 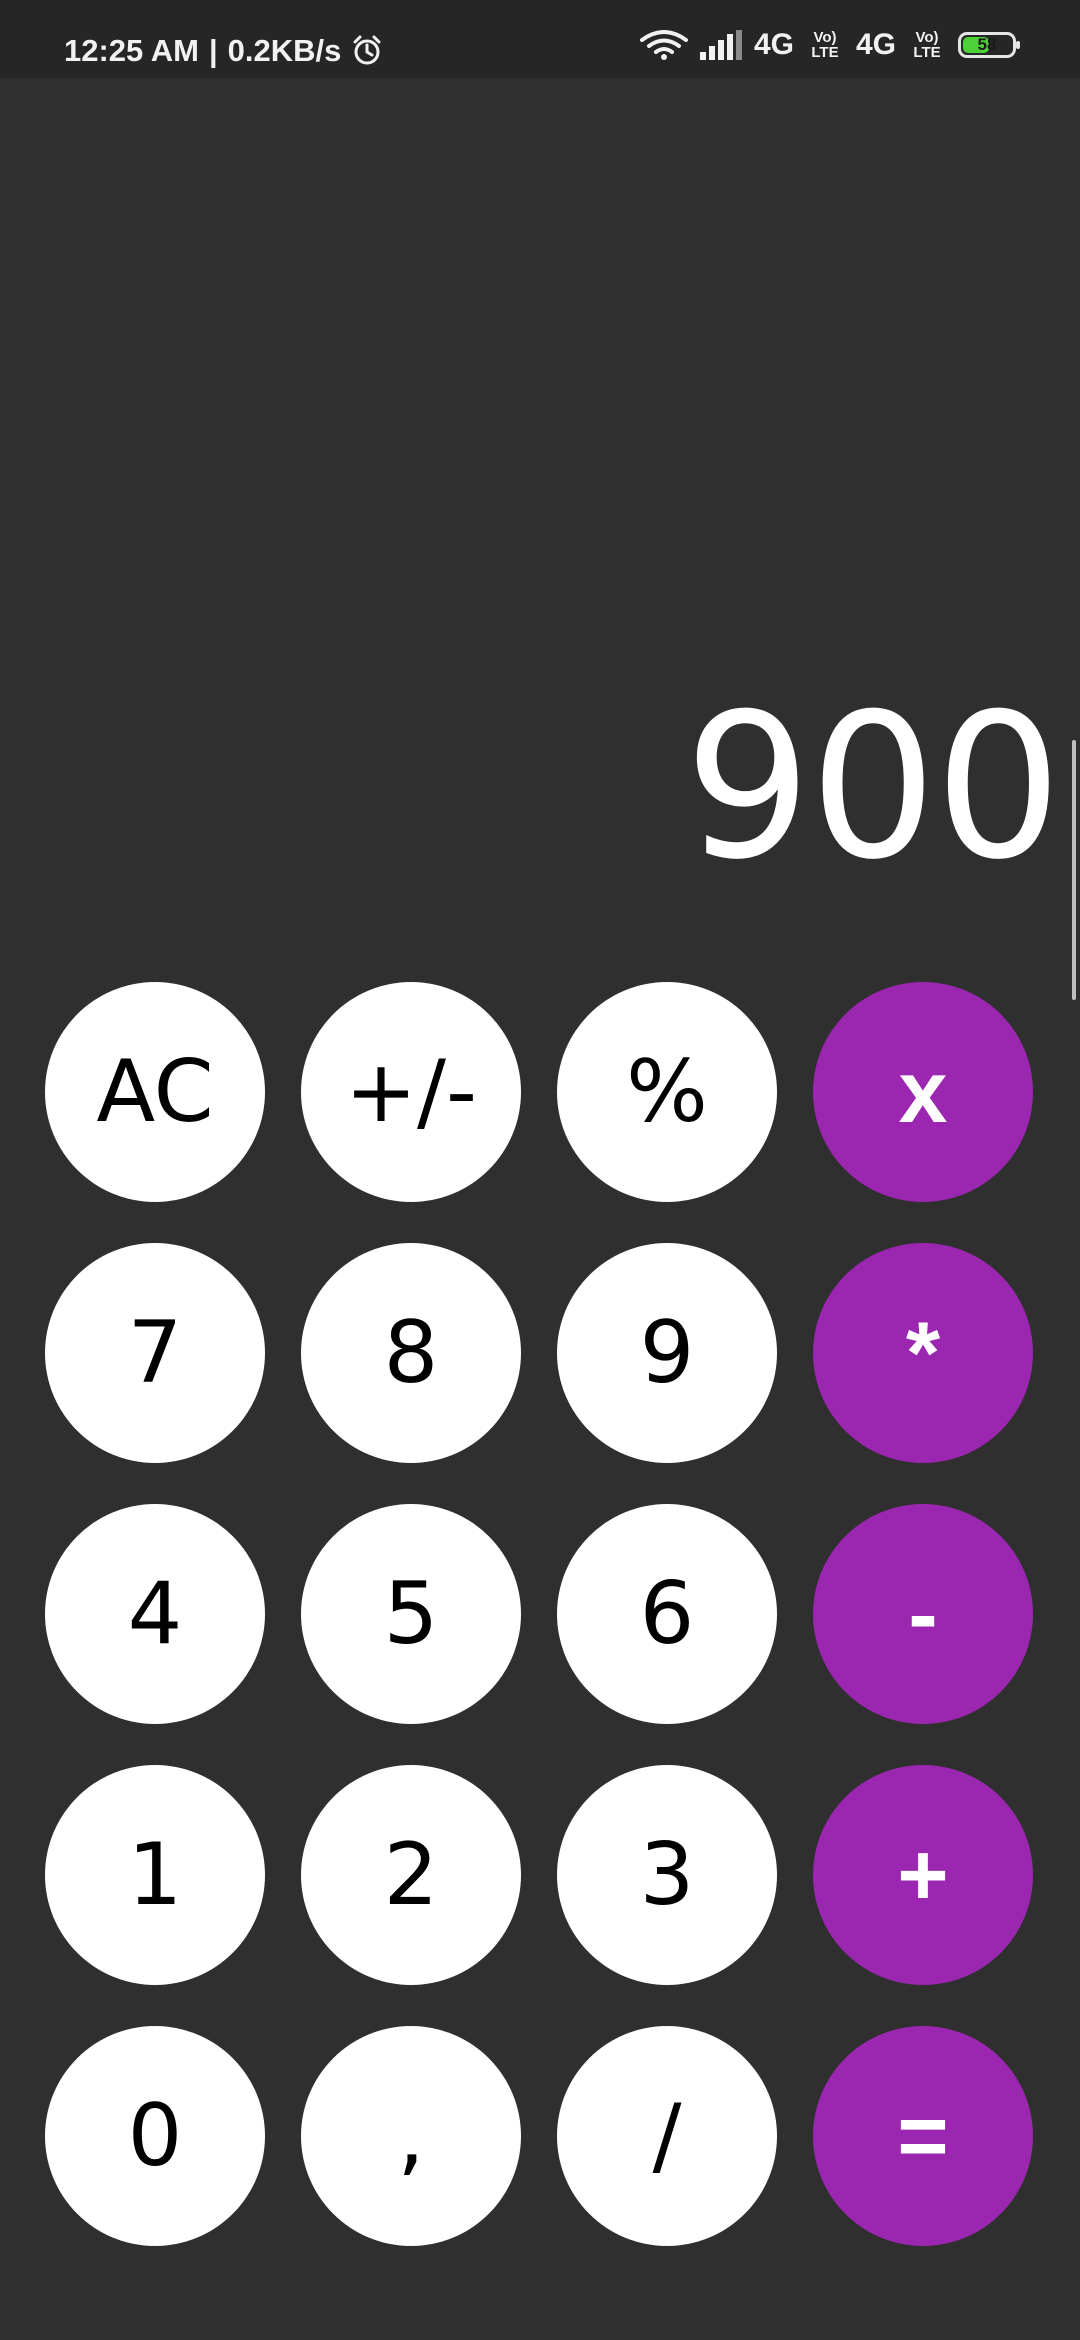 I want to click on signal-bars-icon, so click(x=720, y=45).